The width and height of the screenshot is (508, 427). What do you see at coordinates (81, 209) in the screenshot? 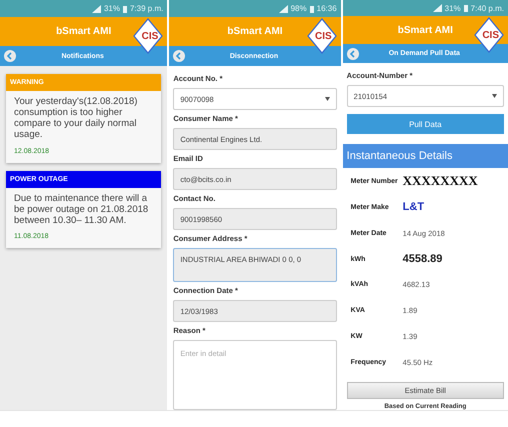
I see `notification-message: Due to maintenance there will a be power outage on 21.08.2018 between 10.30– 11.30 AM.` at bounding box center [81, 209].